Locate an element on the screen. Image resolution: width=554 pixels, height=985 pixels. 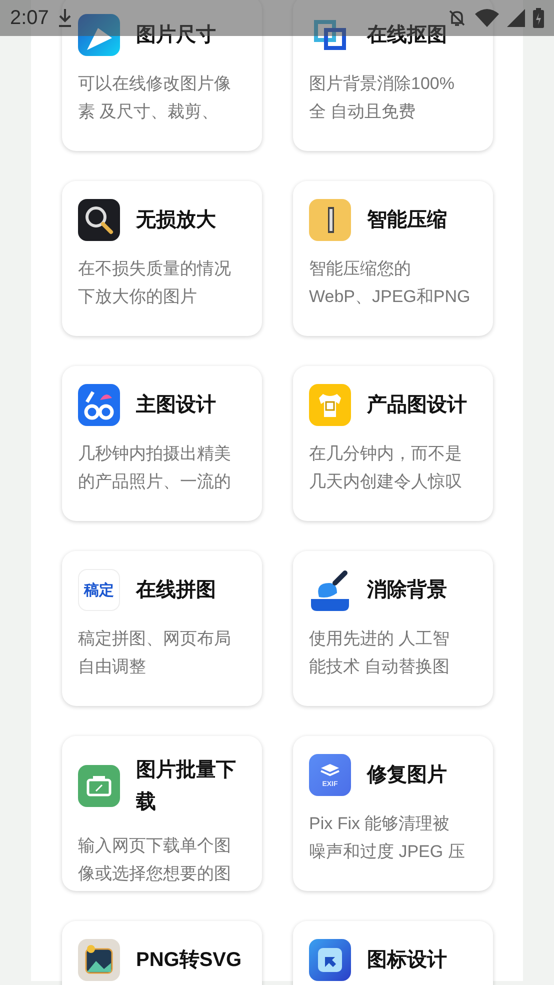
tool-card: 图标设计 is located at coordinates (393, 953).